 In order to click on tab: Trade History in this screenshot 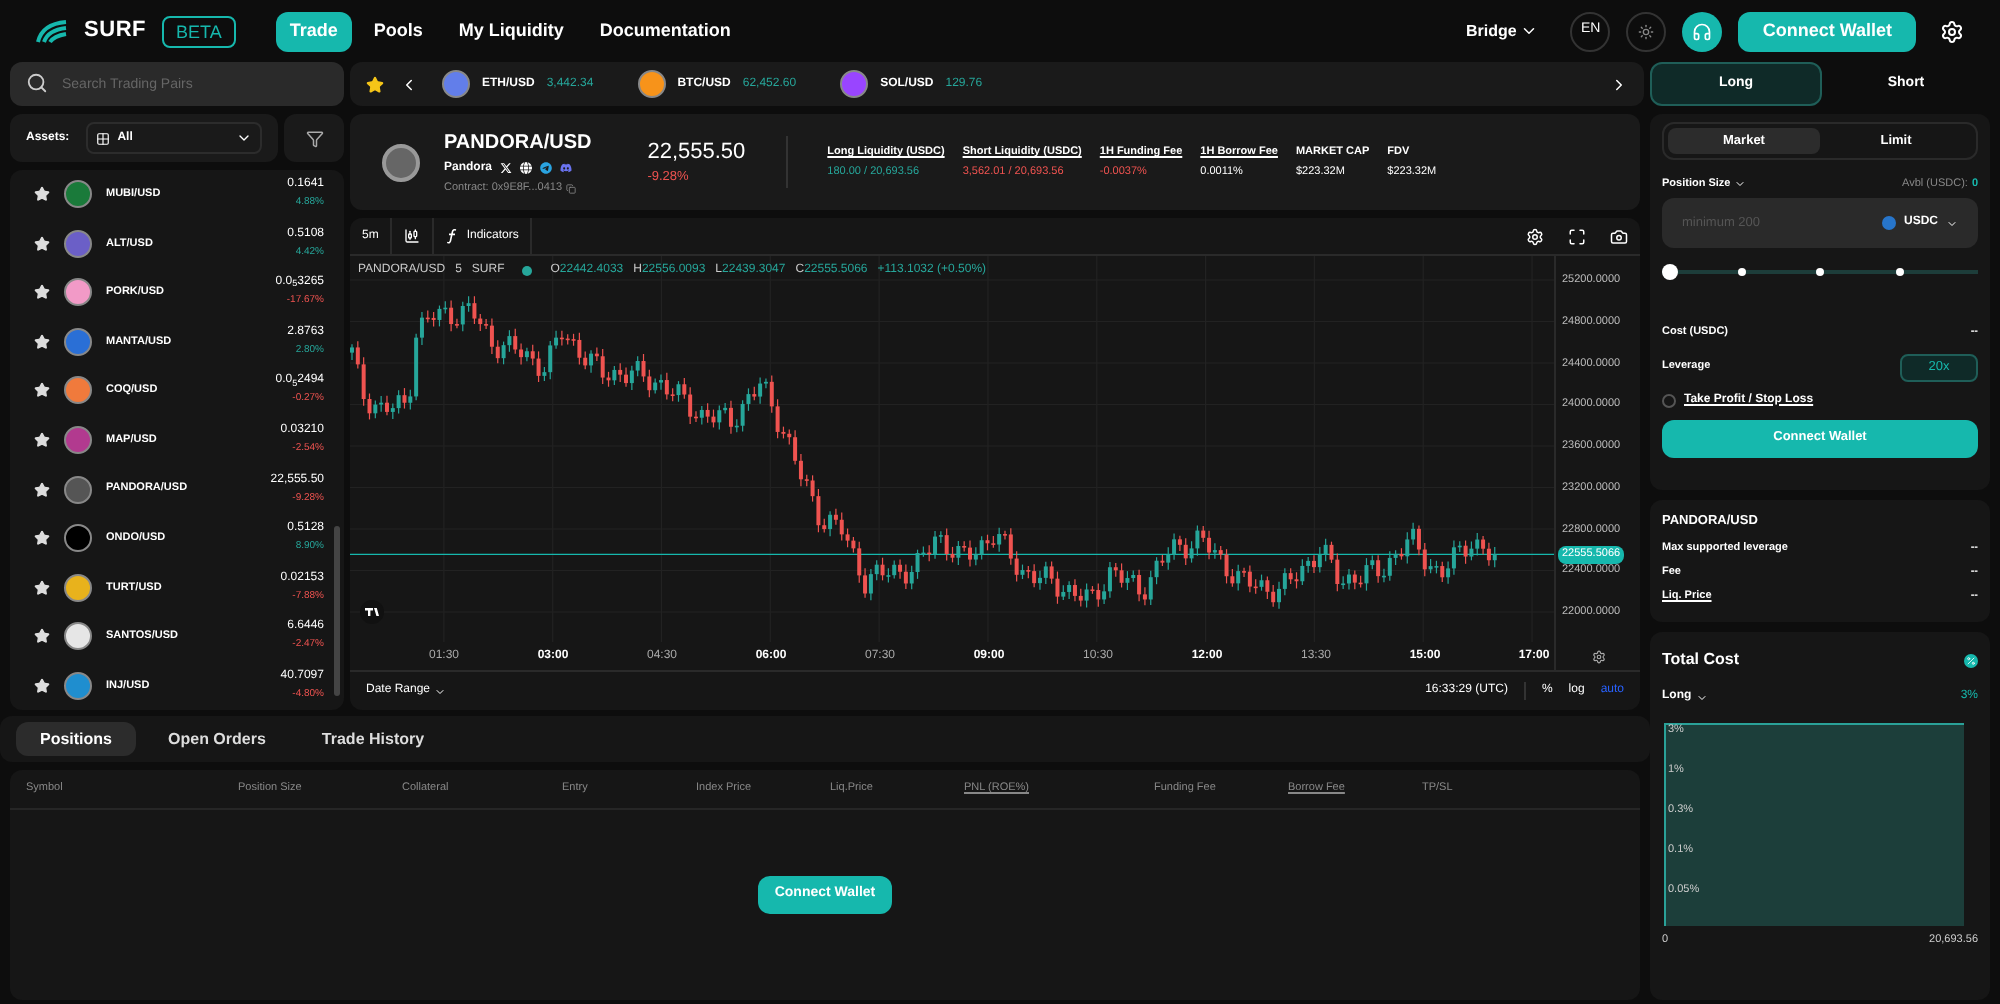, I will do `click(373, 739)`.